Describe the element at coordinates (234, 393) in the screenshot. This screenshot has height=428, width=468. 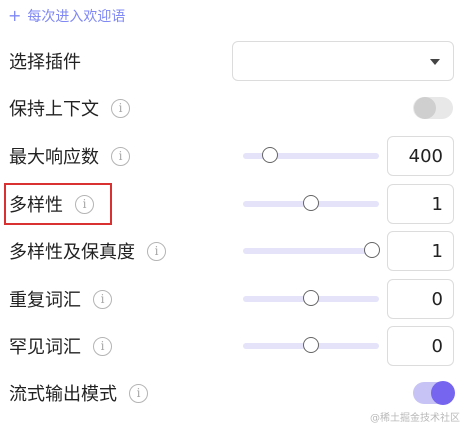
I see `stream-mode-row: 流式输出模式 i` at that location.